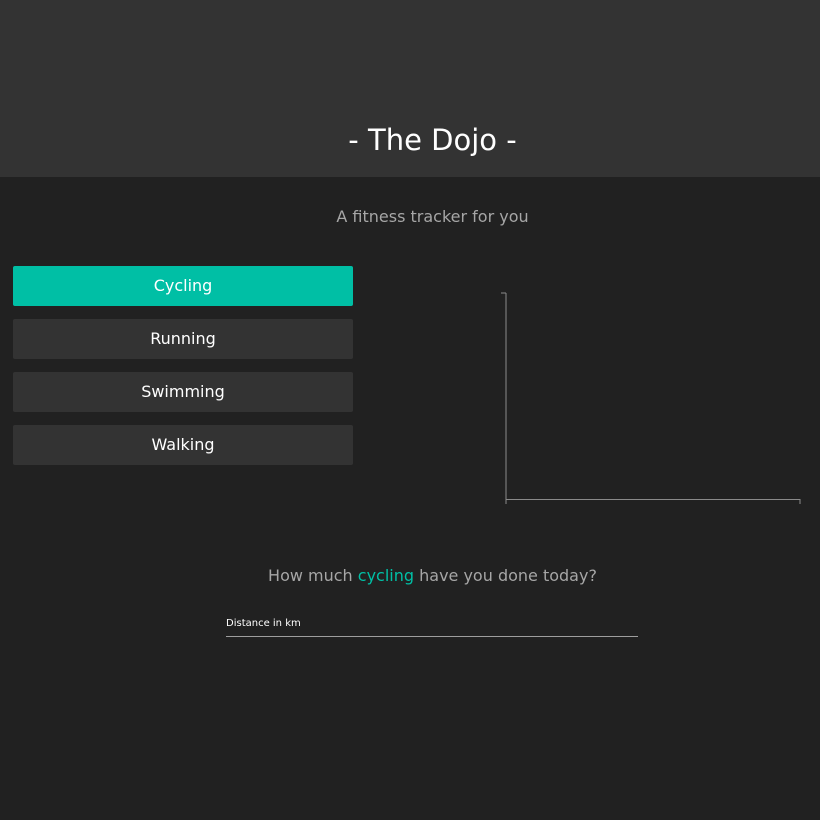 This screenshot has height=820, width=820. I want to click on activity-button-walking: Walking, so click(183, 445).